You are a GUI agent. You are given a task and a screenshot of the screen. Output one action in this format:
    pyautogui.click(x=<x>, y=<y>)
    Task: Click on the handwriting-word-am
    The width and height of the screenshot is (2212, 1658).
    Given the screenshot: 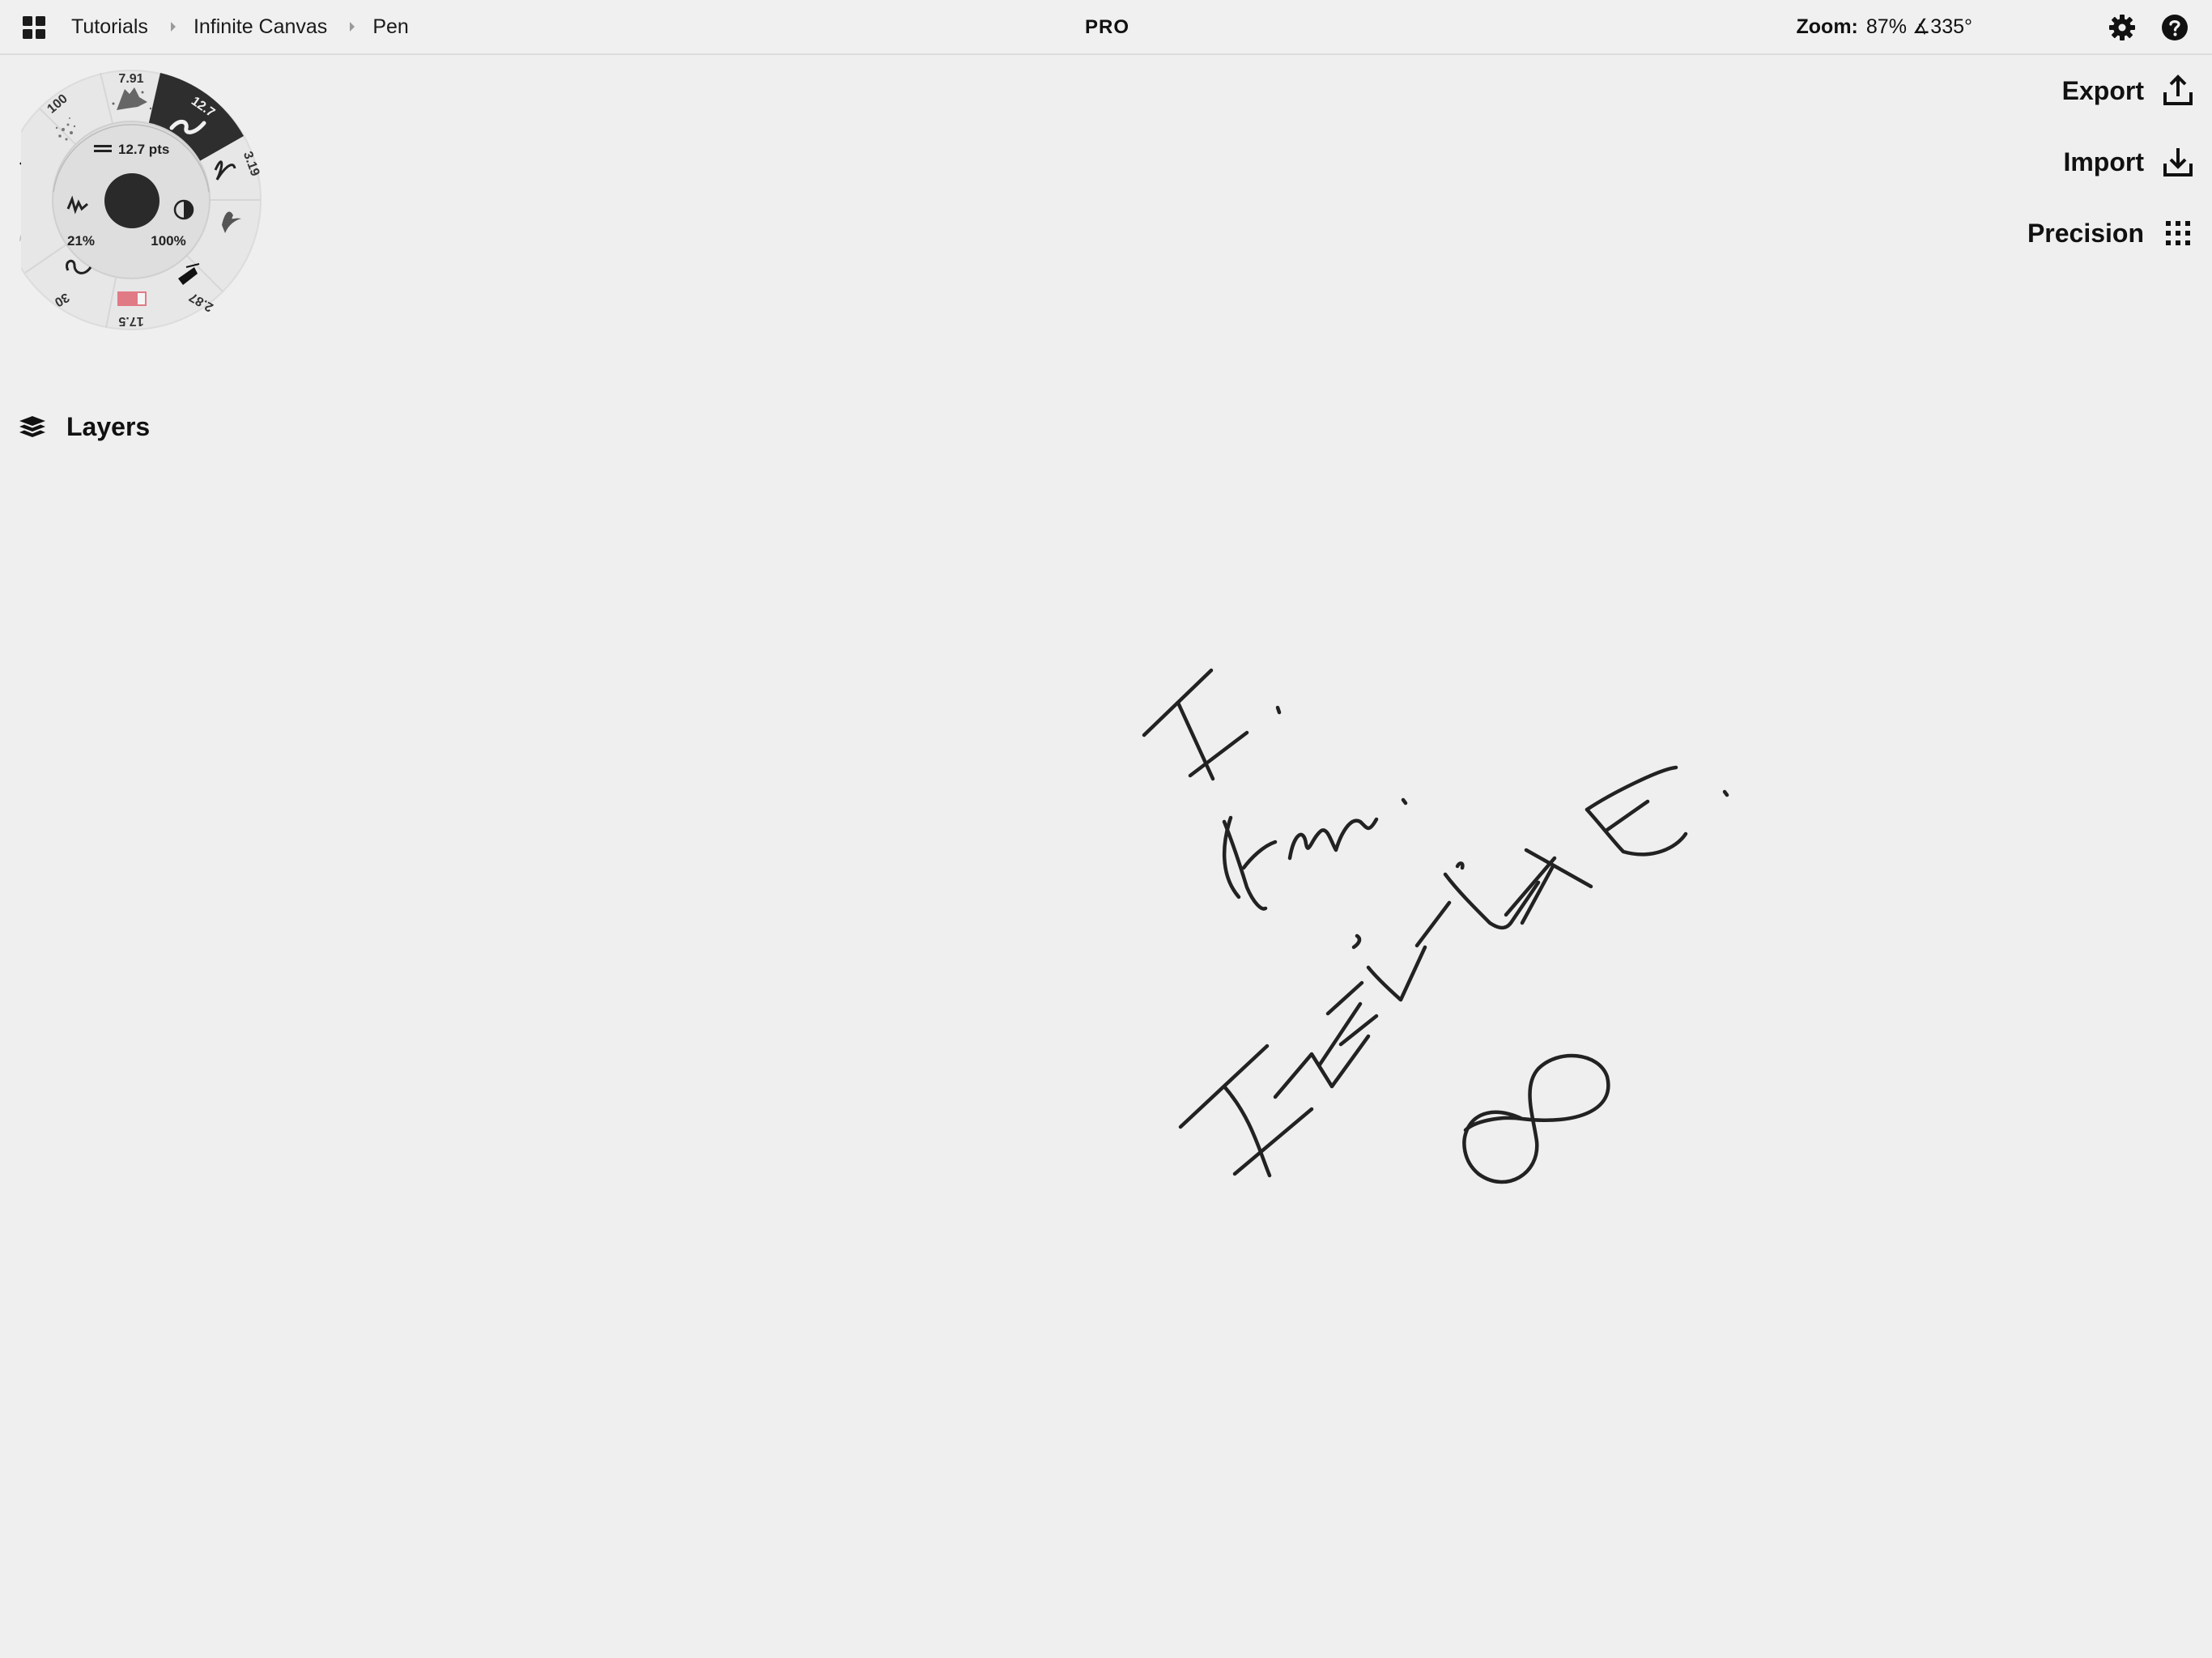 What is the action you would take?
    pyautogui.click(x=1315, y=854)
    